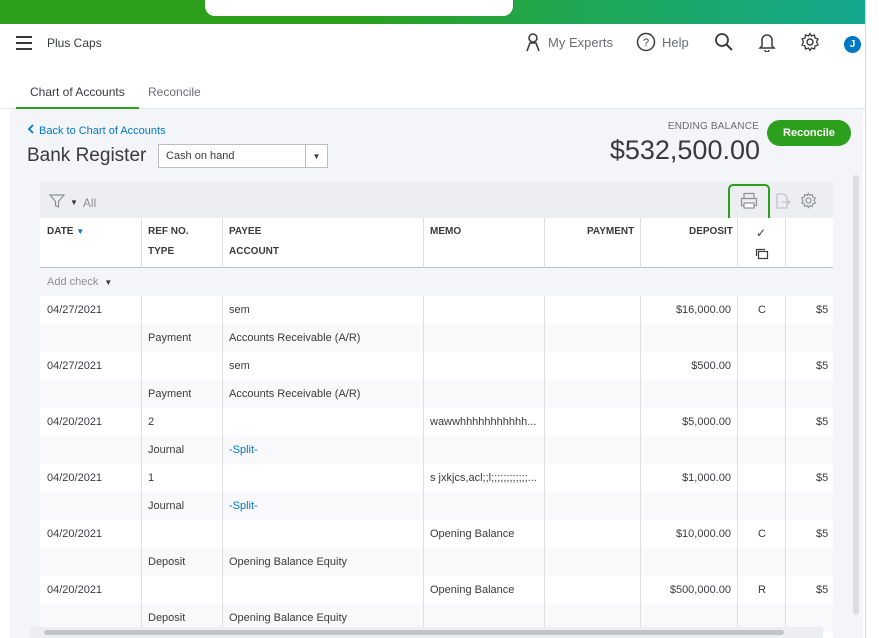 Image resolution: width=879 pixels, height=638 pixels. Describe the element at coordinates (761, 233) in the screenshot. I see `col-check-header: ✓` at that location.